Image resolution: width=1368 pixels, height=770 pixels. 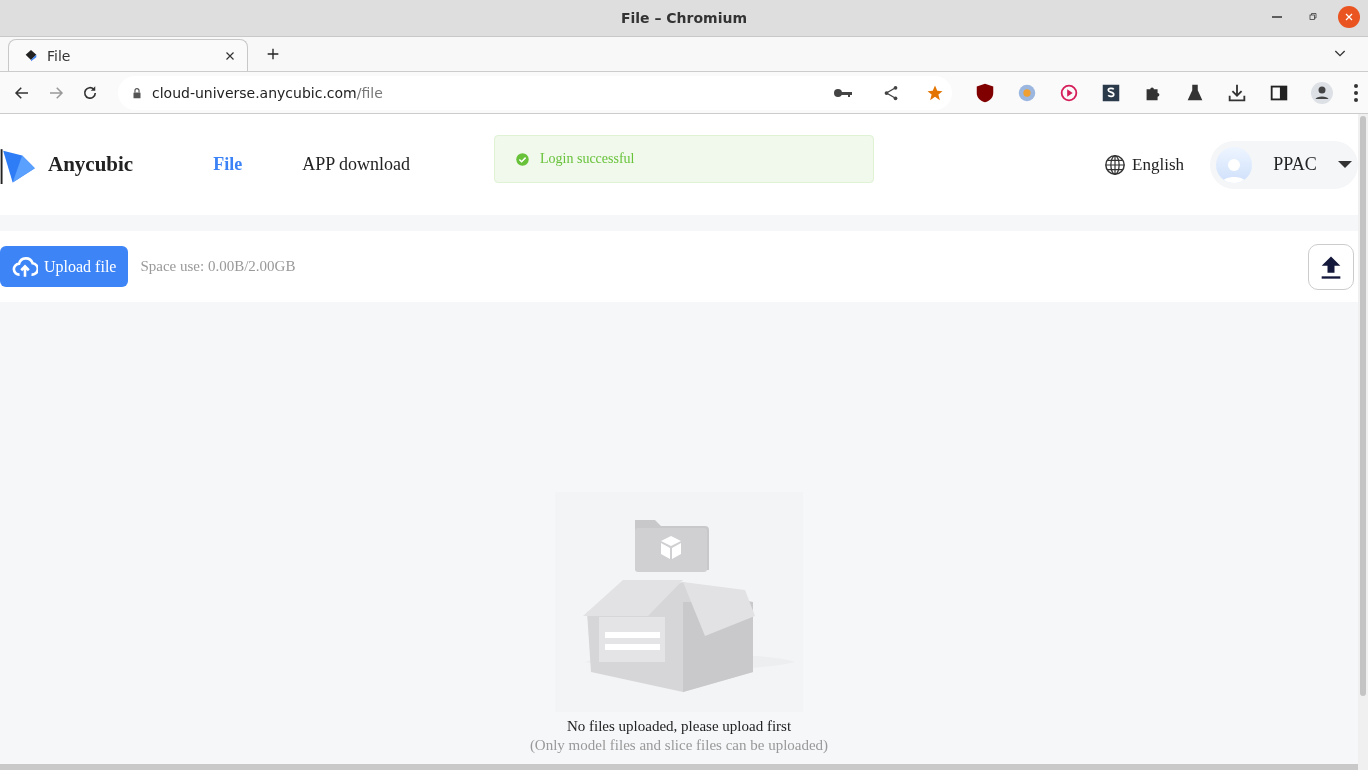 I want to click on avatar-silhouette-icon, so click(x=1234, y=164).